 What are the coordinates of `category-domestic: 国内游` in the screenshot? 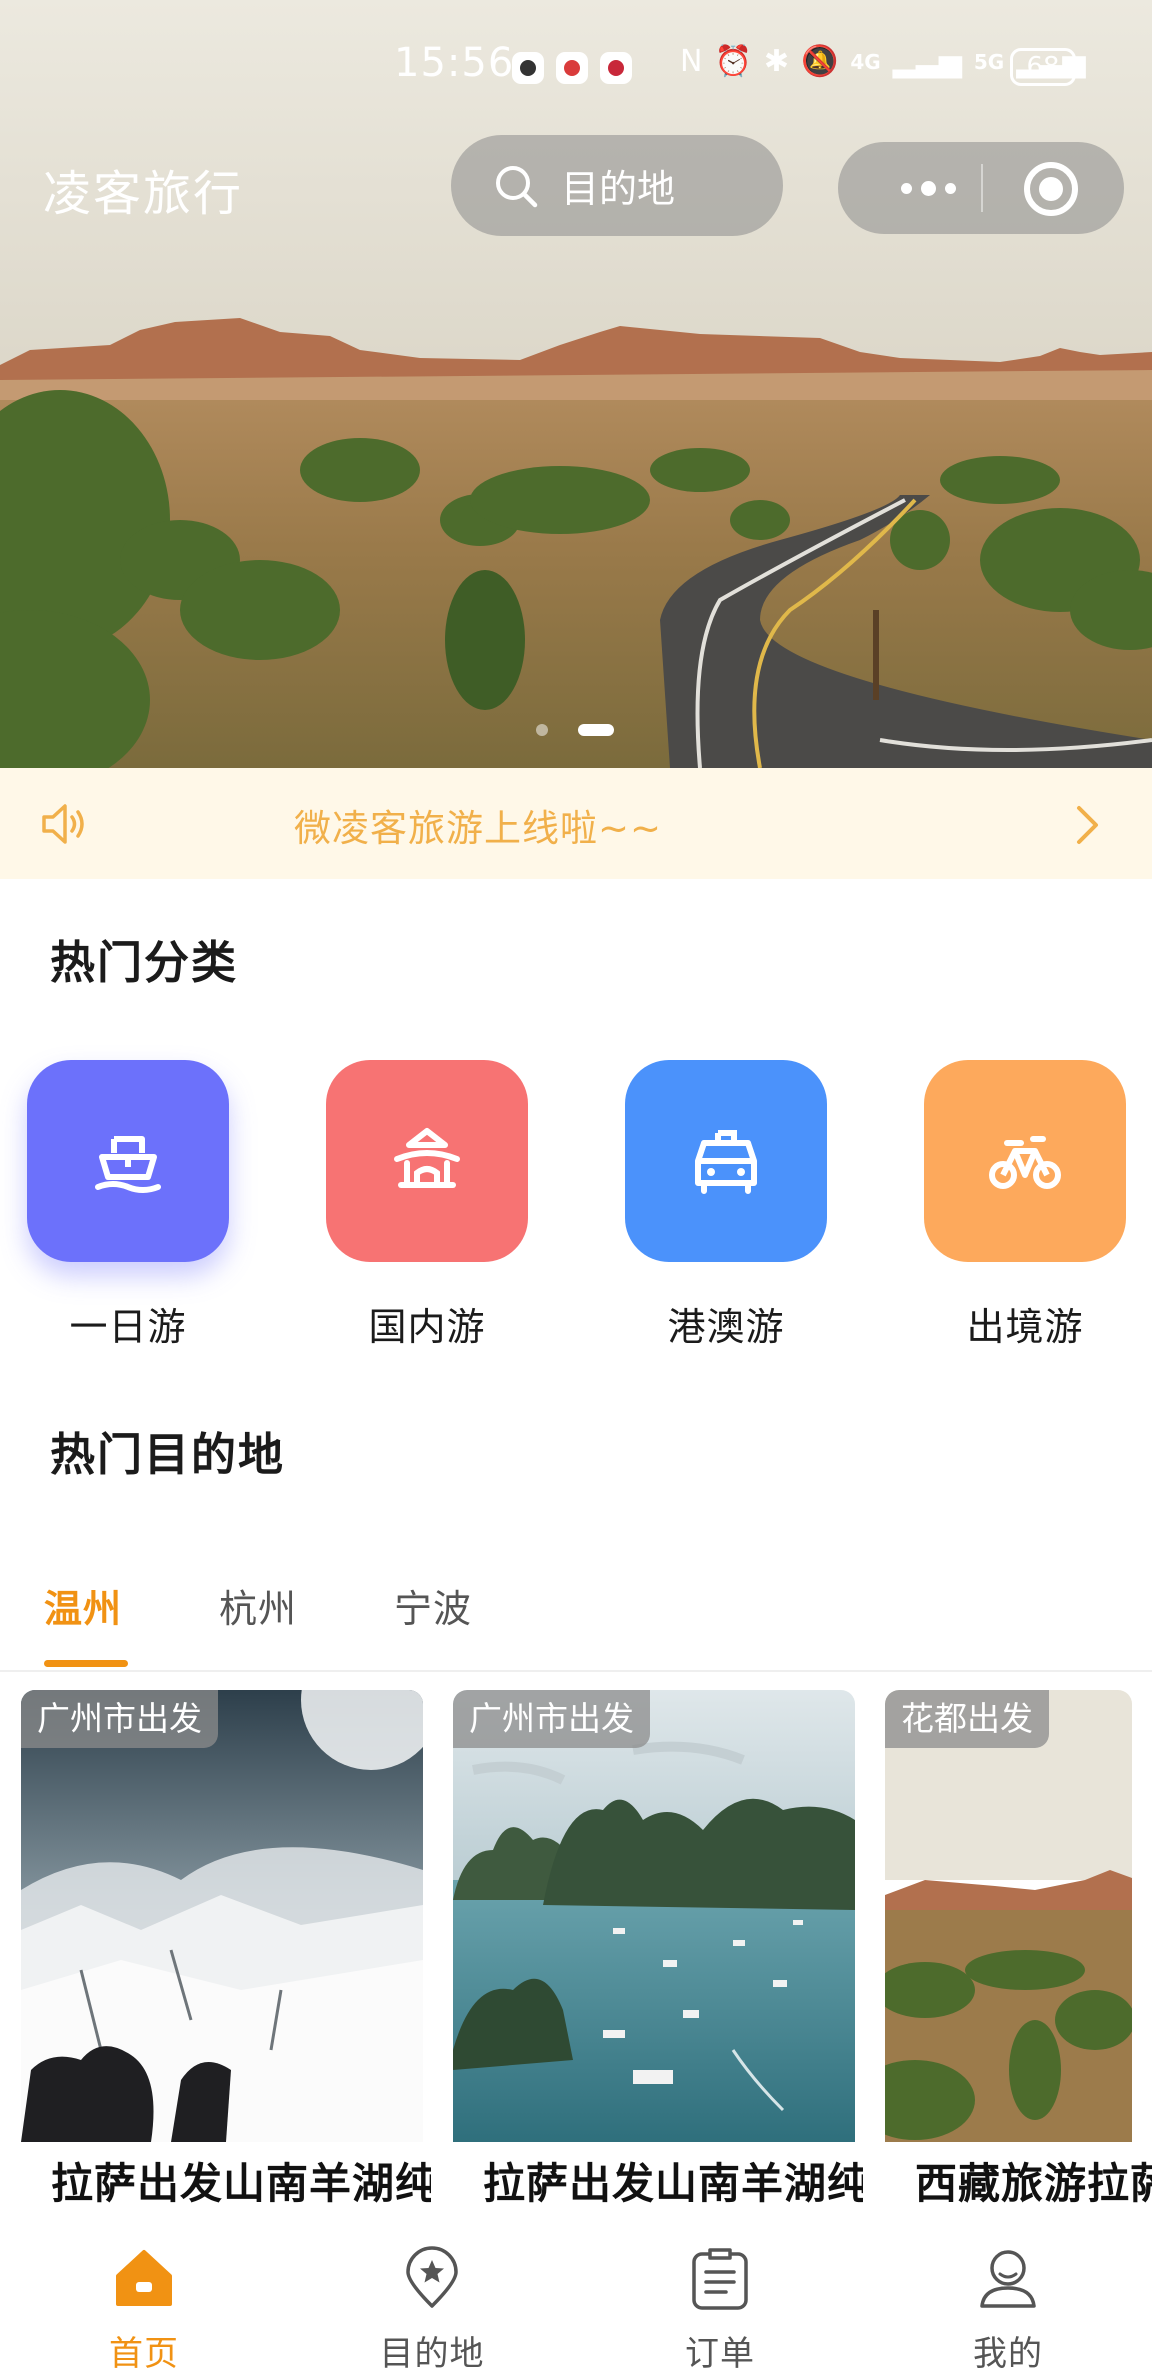 It's located at (427, 1205).